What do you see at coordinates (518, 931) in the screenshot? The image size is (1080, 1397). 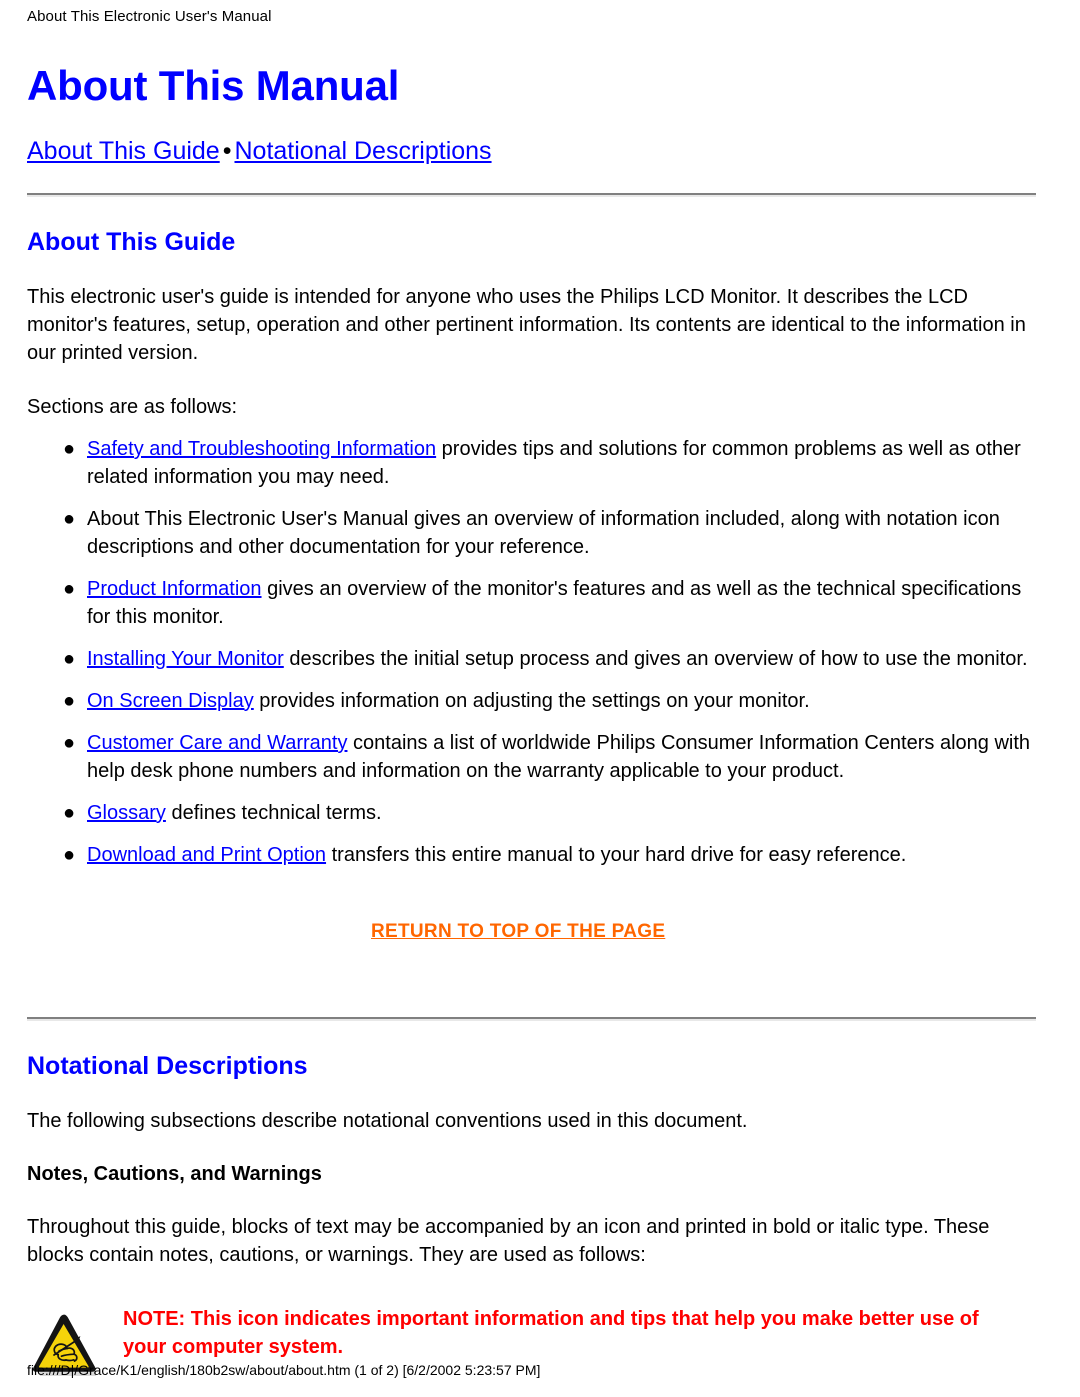 I see `return-to-top-link: RETURN TO TOP OF THE PAGE` at bounding box center [518, 931].